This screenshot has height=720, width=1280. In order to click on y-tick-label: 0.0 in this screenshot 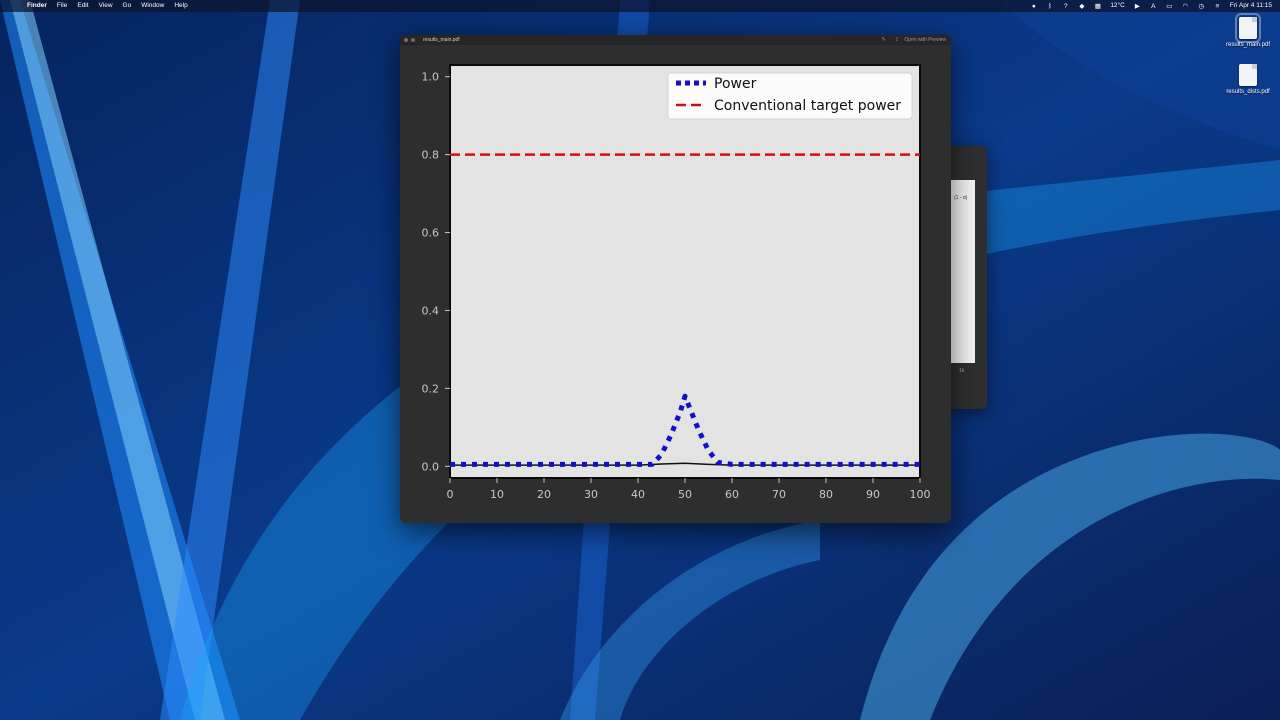, I will do `click(431, 466)`.